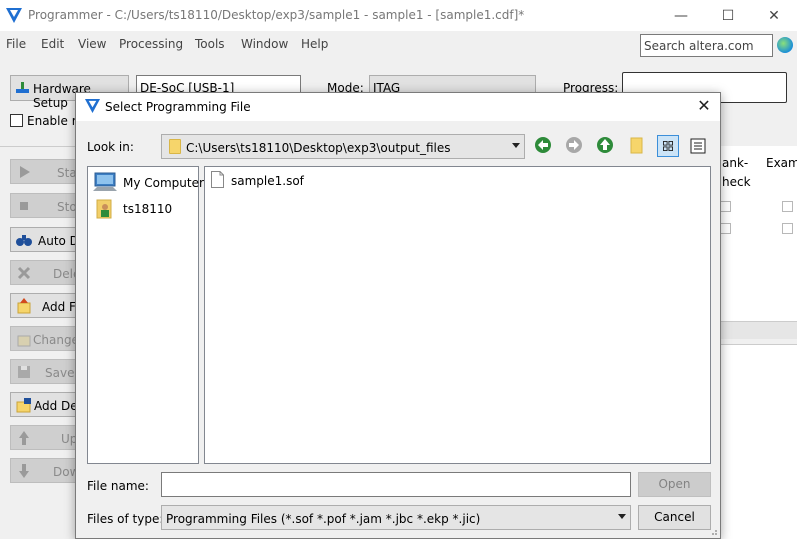 Image resolution: width=797 pixels, height=539 pixels. Describe the element at coordinates (674, 484) in the screenshot. I see `open-button: Open` at that location.